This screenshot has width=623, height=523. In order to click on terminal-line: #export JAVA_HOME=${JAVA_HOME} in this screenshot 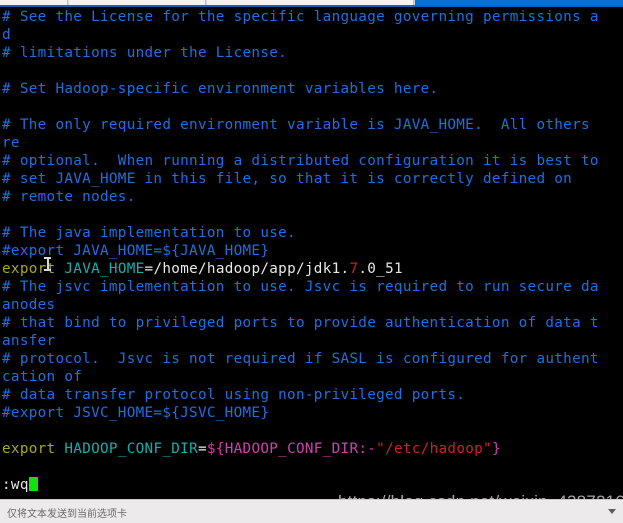, I will do `click(312, 251)`.